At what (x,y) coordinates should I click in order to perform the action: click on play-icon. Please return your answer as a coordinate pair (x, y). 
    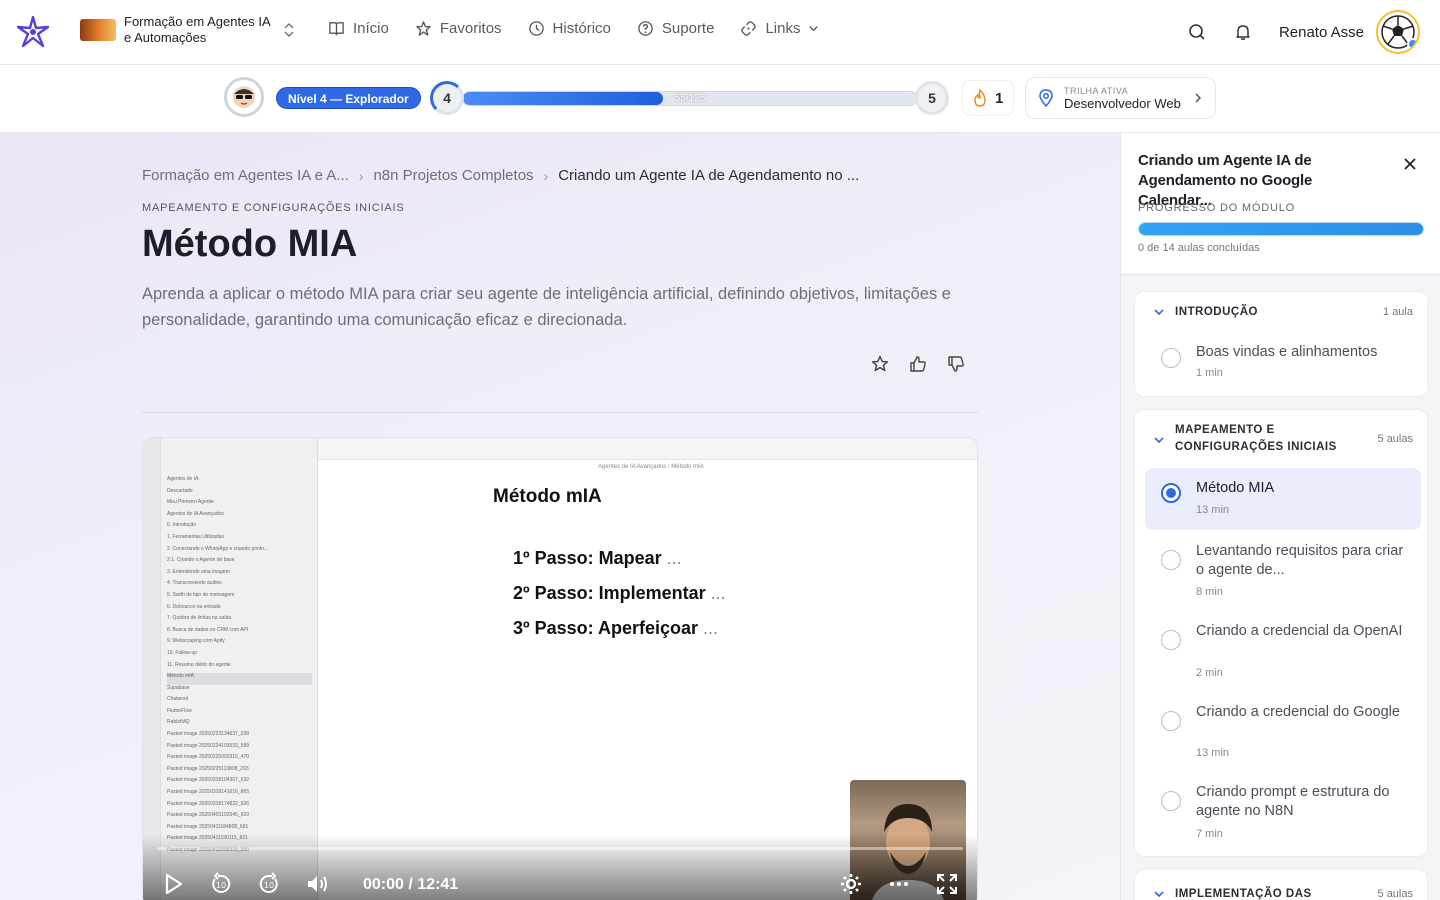
    Looking at the image, I should click on (174, 884).